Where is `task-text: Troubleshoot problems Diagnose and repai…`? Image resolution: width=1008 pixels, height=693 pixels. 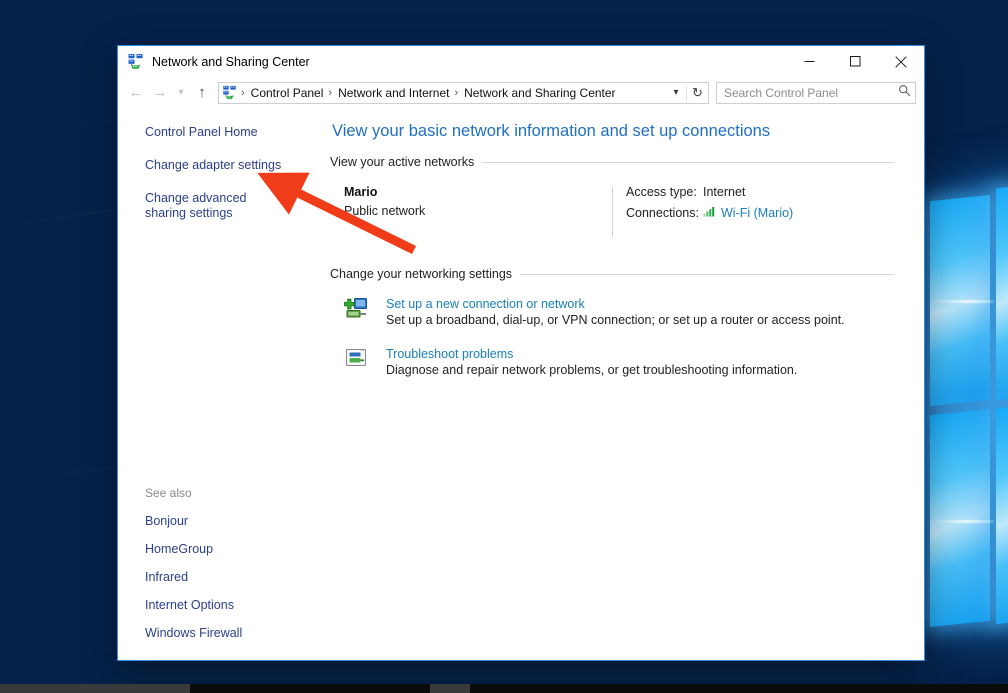
task-text: Troubleshoot problems Diagnose and repai… is located at coordinates (586, 361).